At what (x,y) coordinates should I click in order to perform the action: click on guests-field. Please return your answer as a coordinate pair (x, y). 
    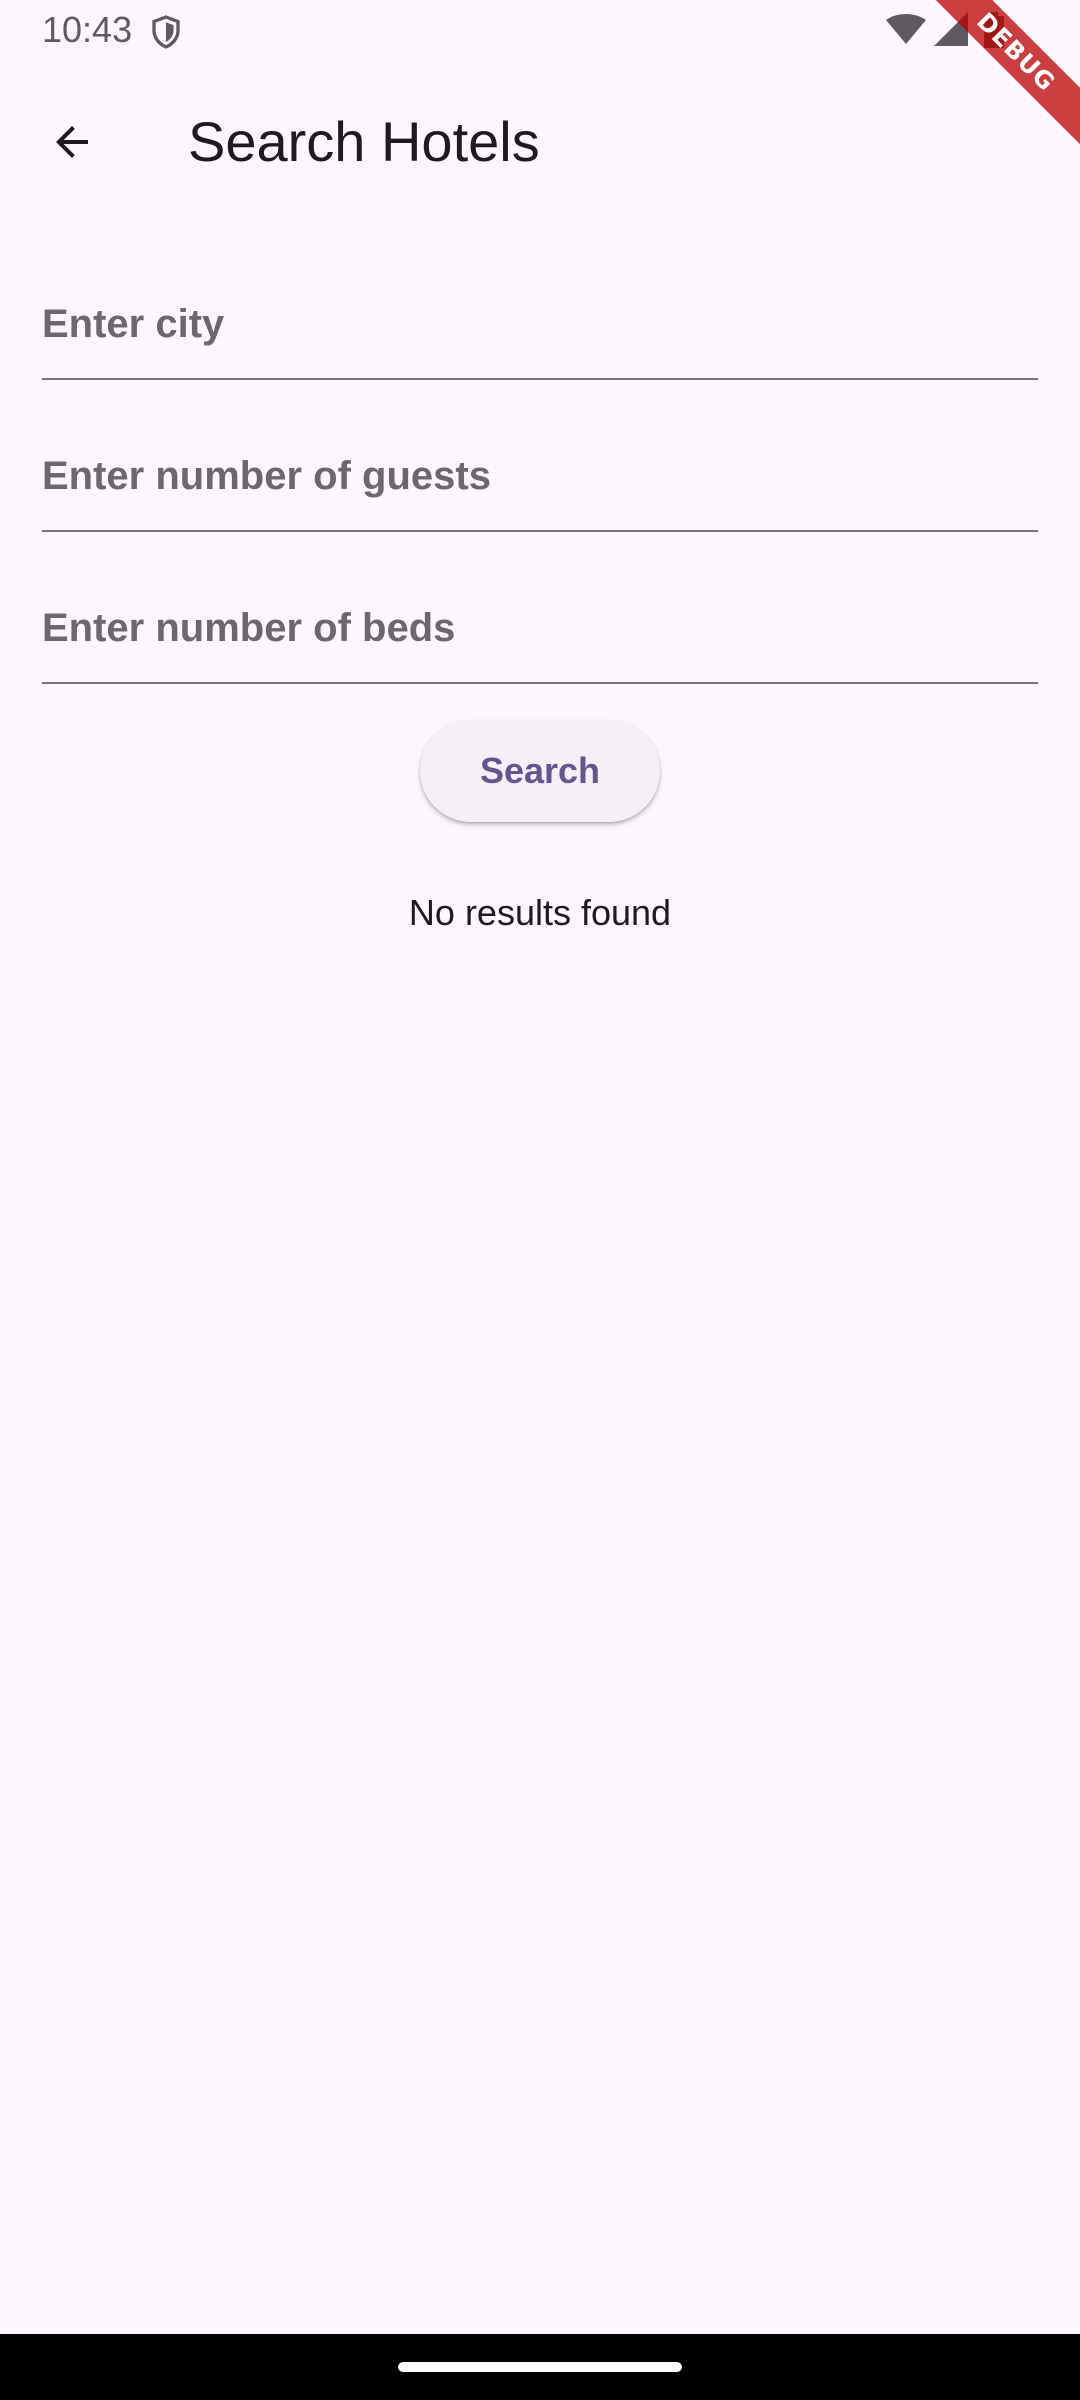
    Looking at the image, I should click on (540, 475).